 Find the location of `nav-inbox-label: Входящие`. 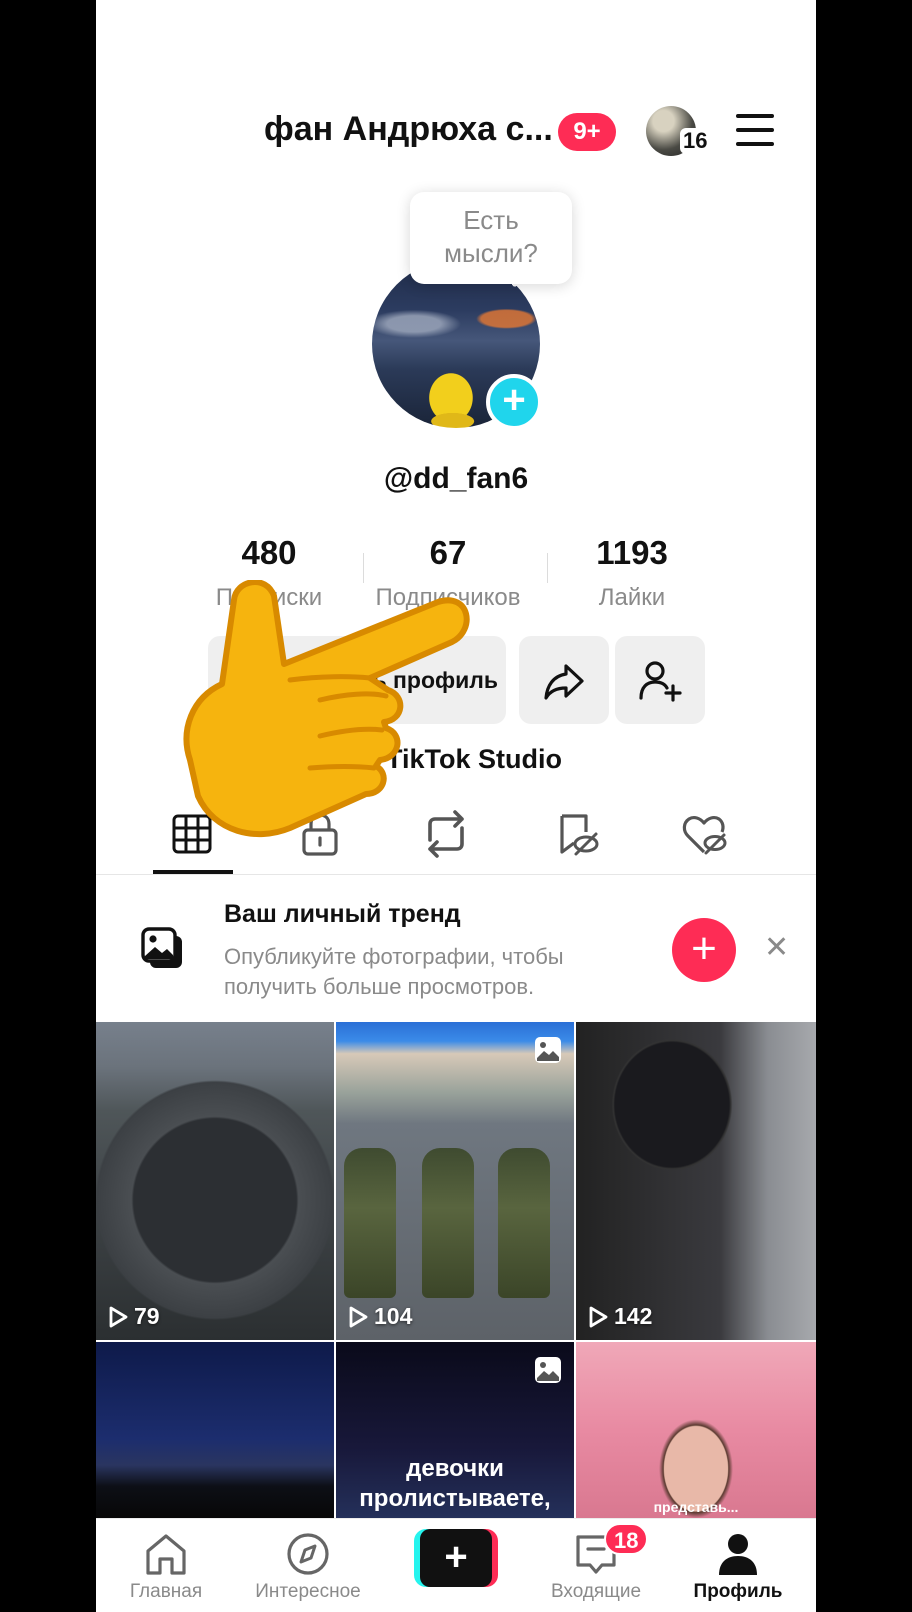

nav-inbox-label: Входящие is located at coordinates (596, 1591).